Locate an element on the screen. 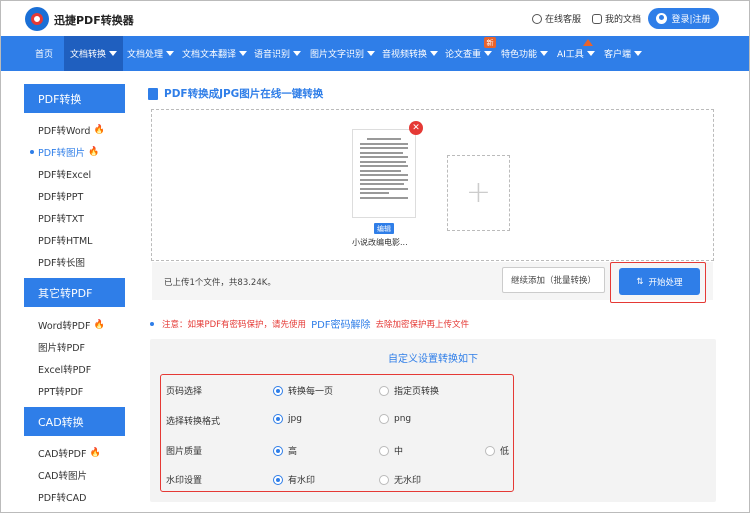 This screenshot has height=513, width=750. plus-icon: + is located at coordinates (478, 192).